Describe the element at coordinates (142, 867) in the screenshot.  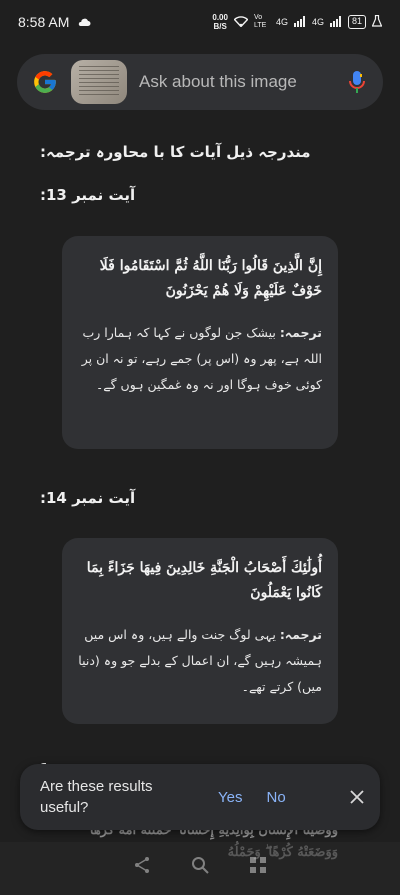
I see `share-icon` at that location.